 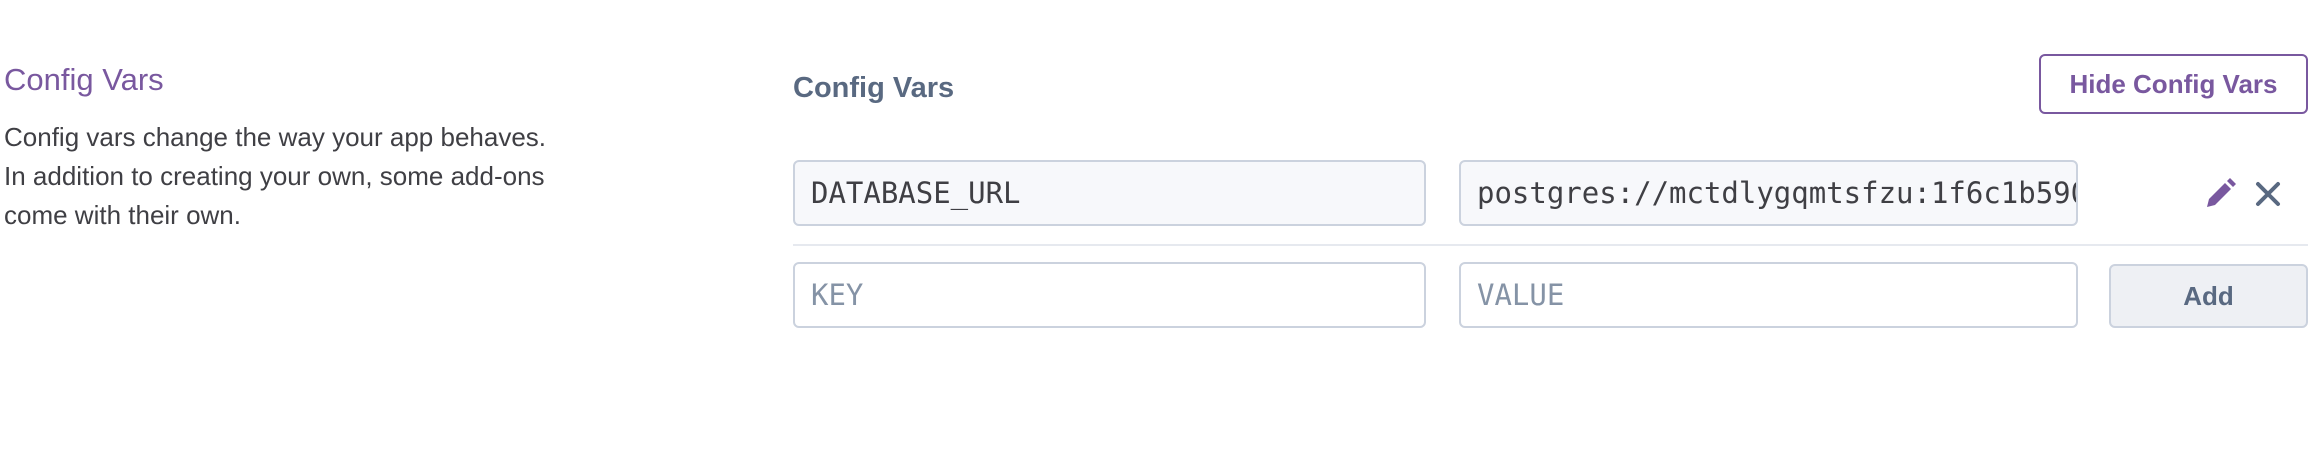 I want to click on row-divider, so click(x=1550, y=245).